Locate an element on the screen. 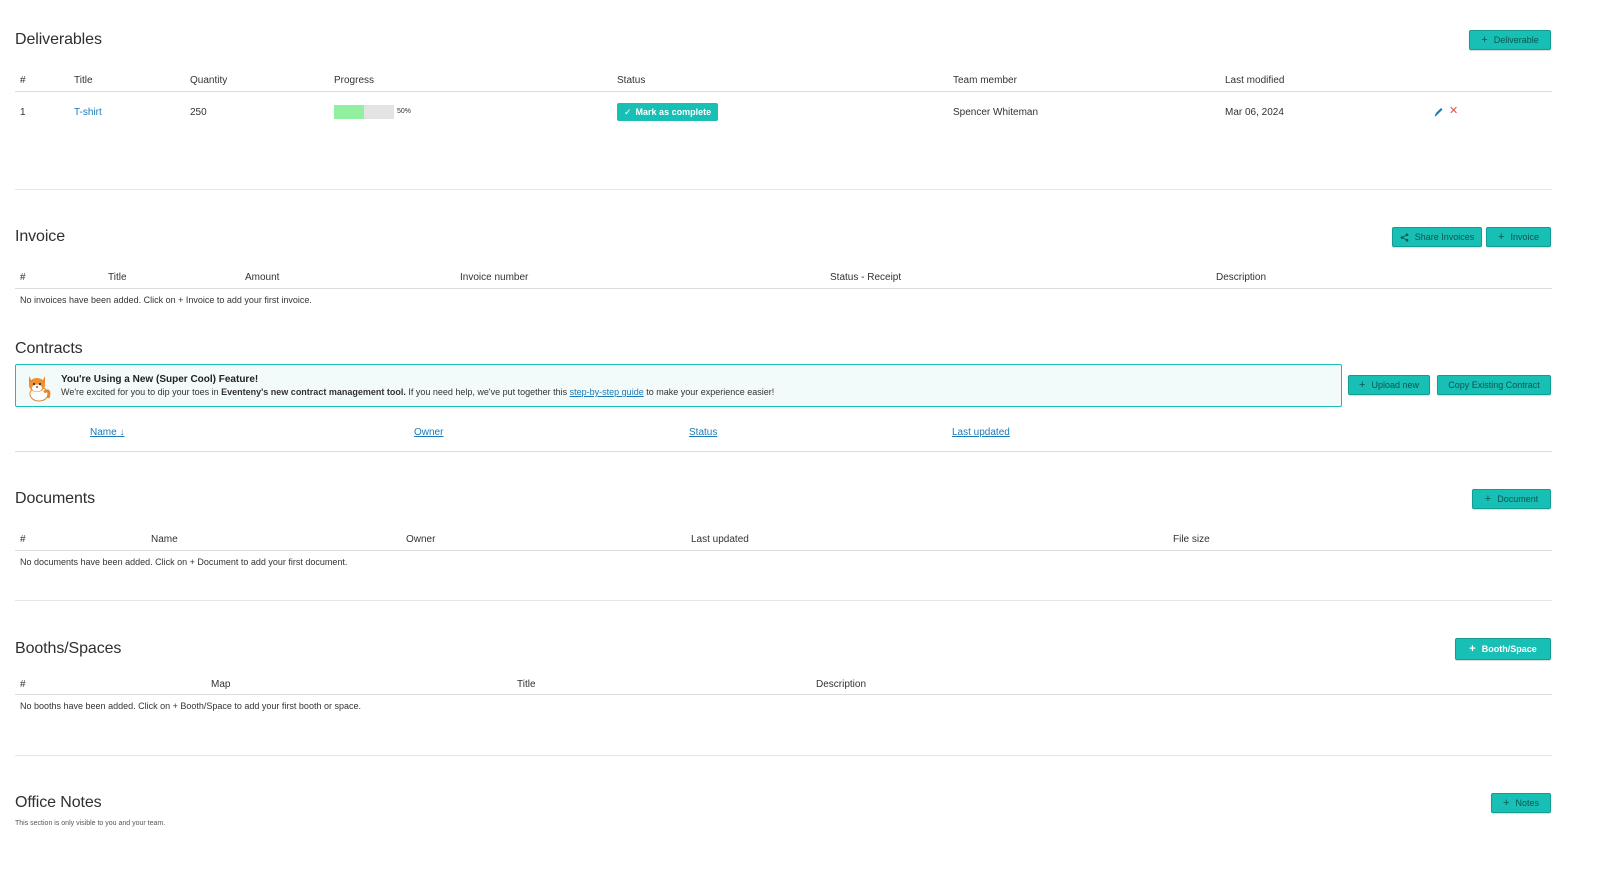 This screenshot has width=1624, height=877. fox-mascot-icon is located at coordinates (38, 386).